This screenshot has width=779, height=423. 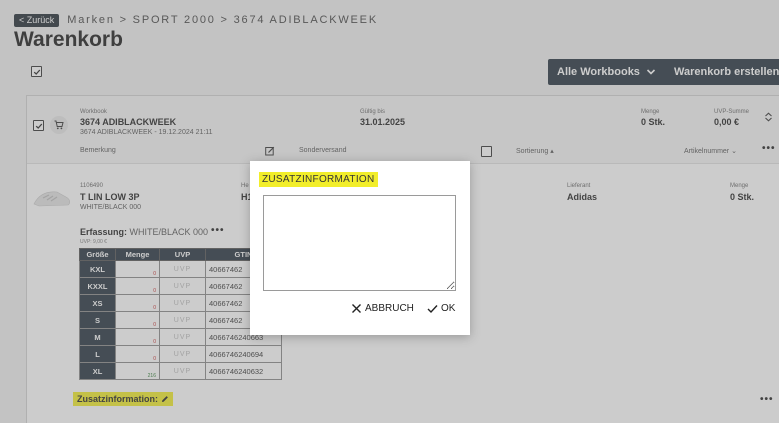 What do you see at coordinates (448, 308) in the screenshot?
I see `ok-label: OK` at bounding box center [448, 308].